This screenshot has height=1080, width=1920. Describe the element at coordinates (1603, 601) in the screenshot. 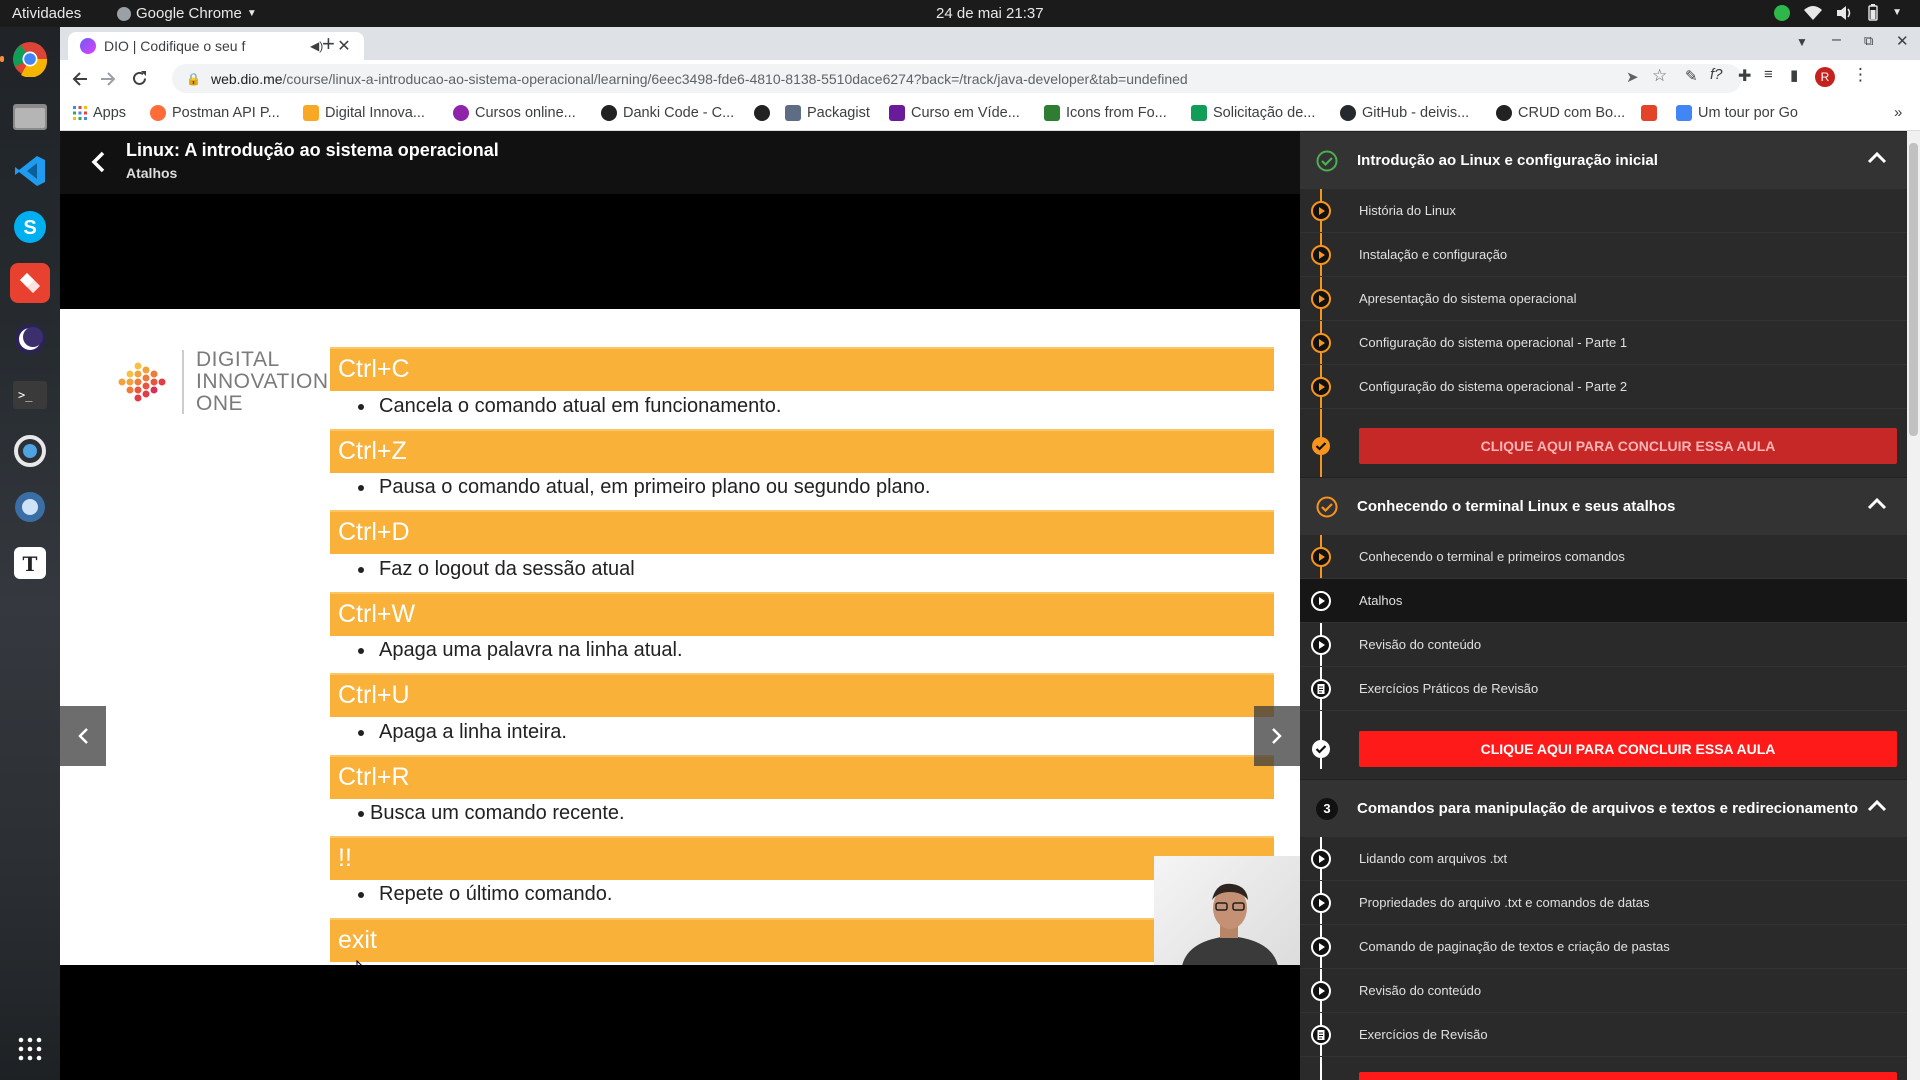

I see `lesson-item-active: Atalhos` at that location.